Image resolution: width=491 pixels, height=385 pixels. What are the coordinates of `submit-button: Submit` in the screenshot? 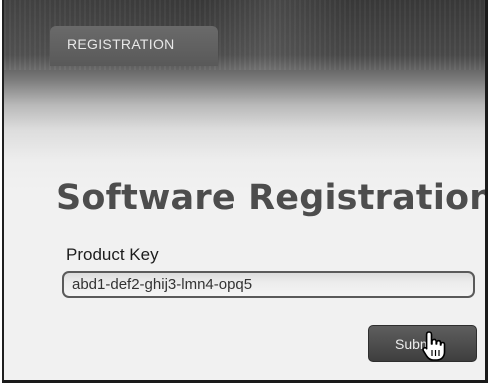 It's located at (422, 343).